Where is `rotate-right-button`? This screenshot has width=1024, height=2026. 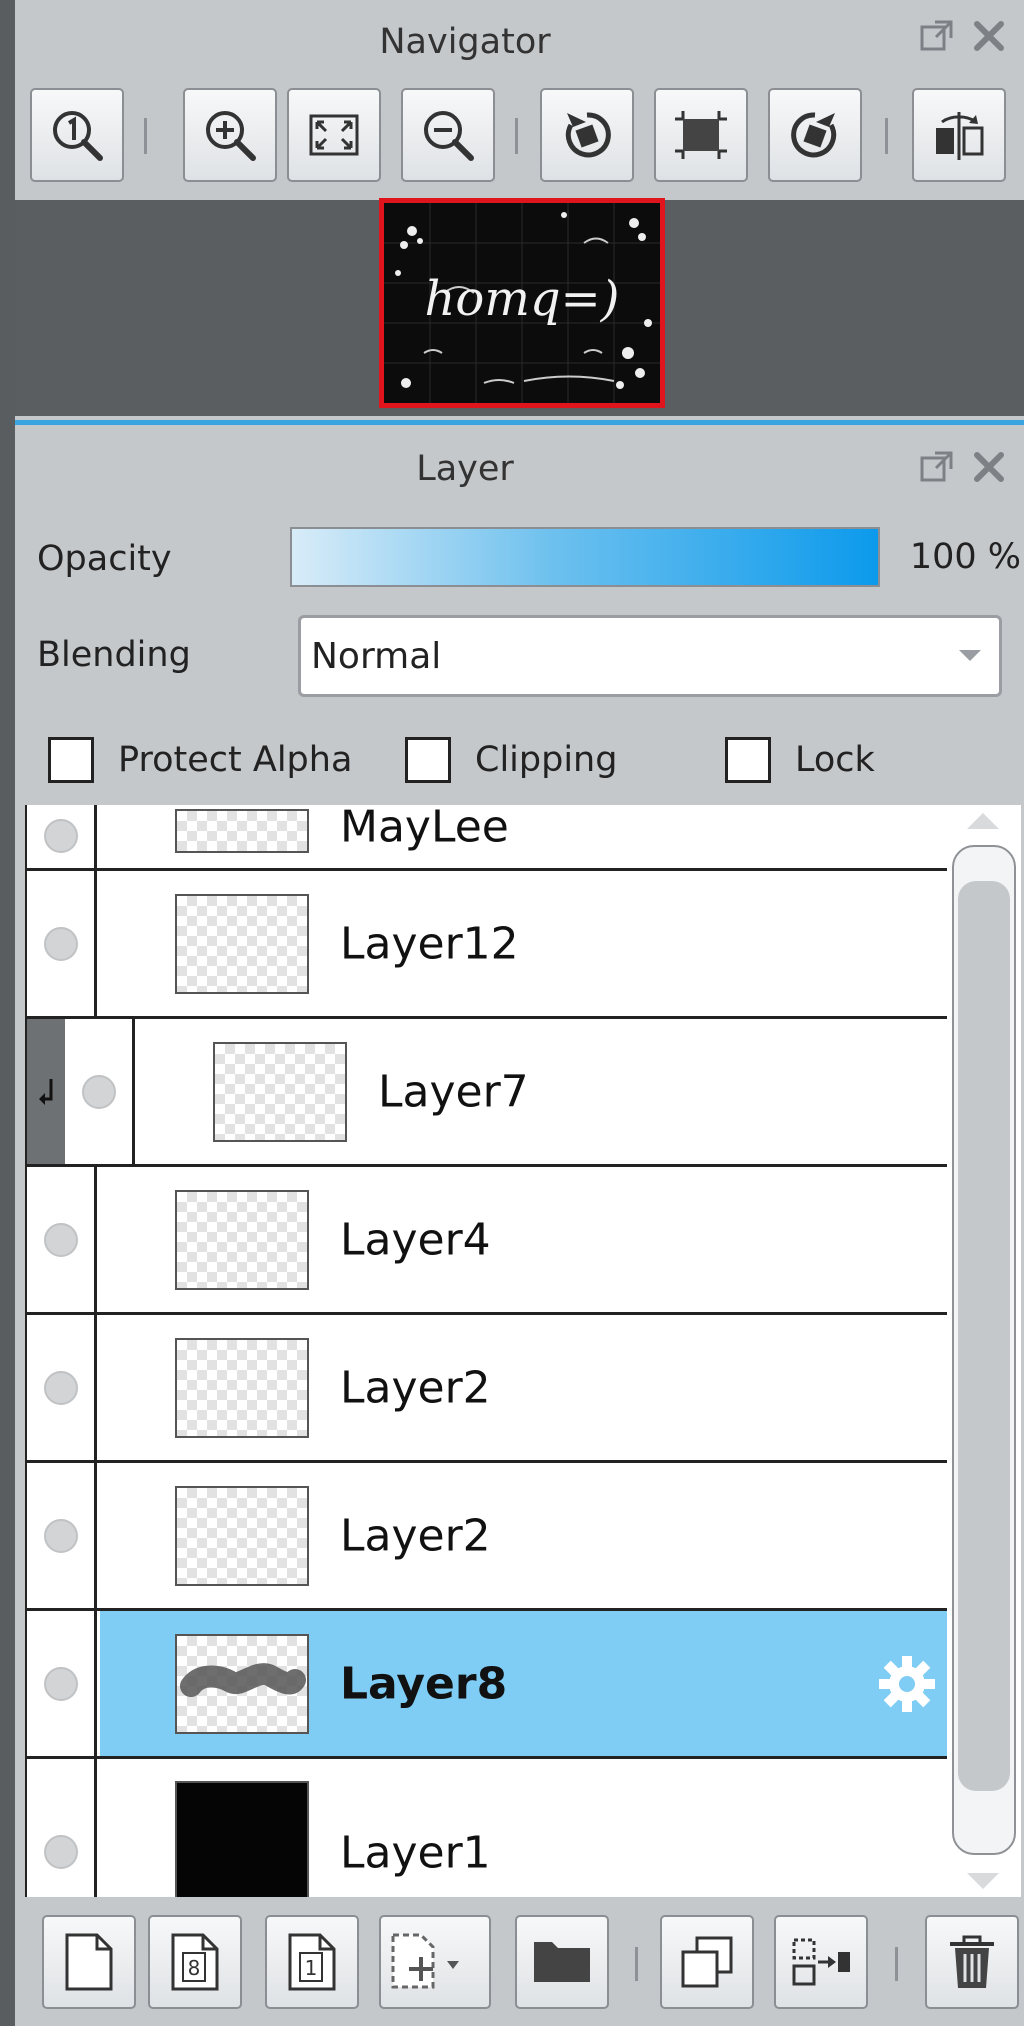 rotate-right-button is located at coordinates (815, 135).